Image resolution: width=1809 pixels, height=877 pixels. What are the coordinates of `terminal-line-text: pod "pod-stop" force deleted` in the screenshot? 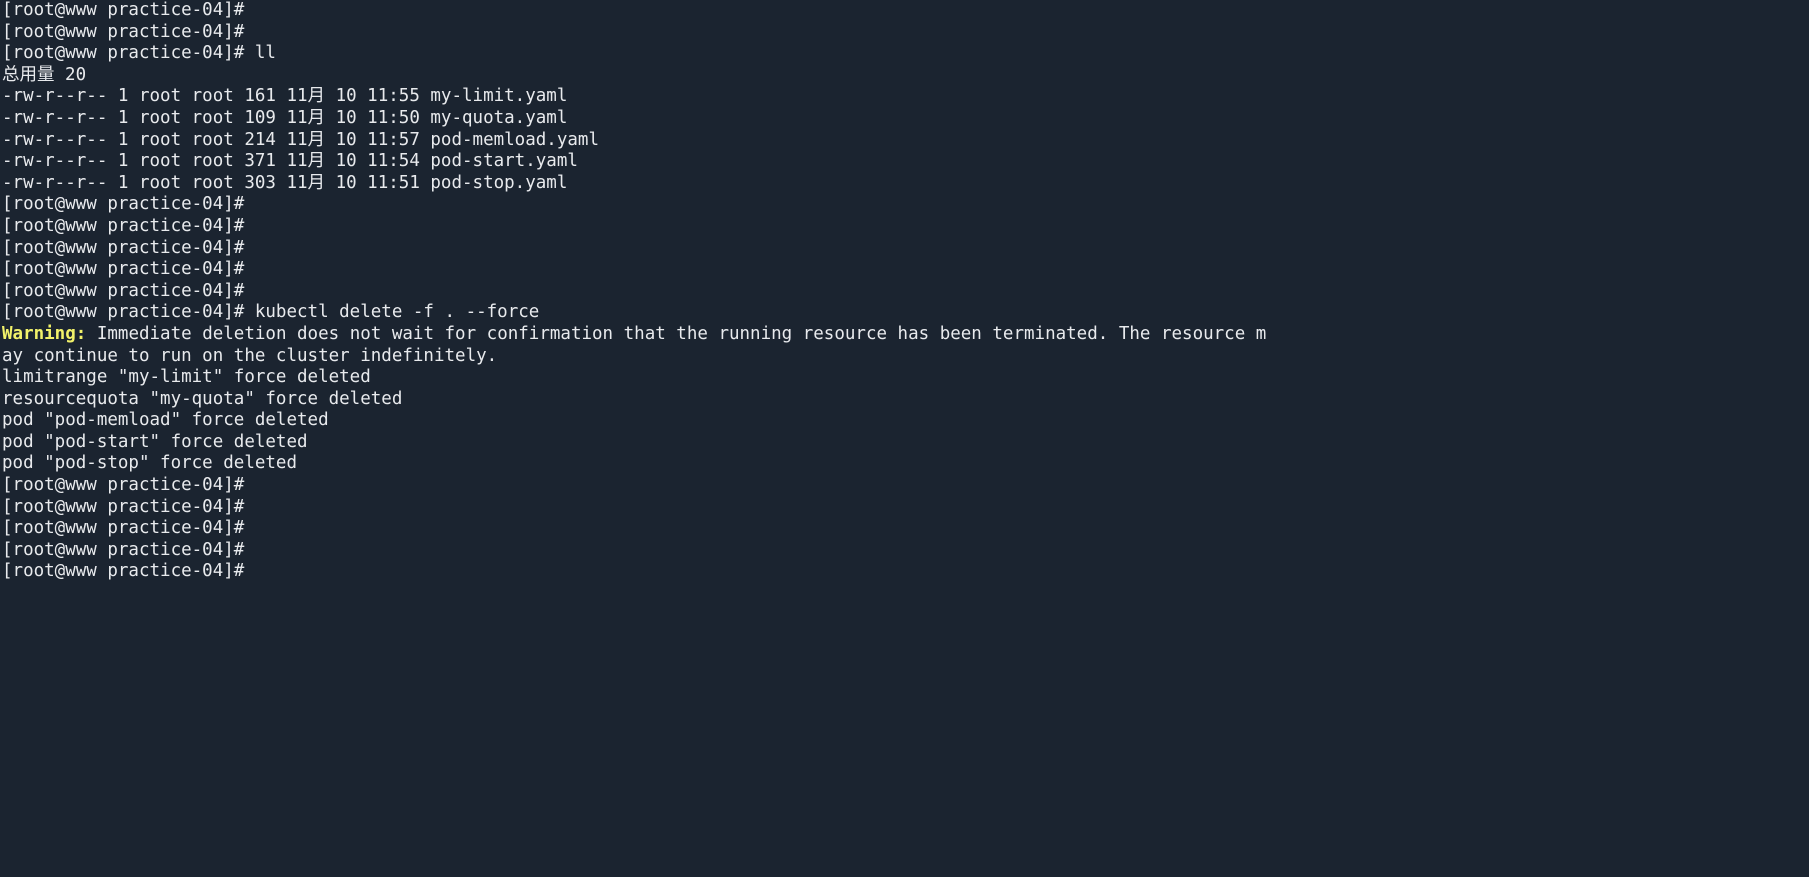 It's located at (150, 463).